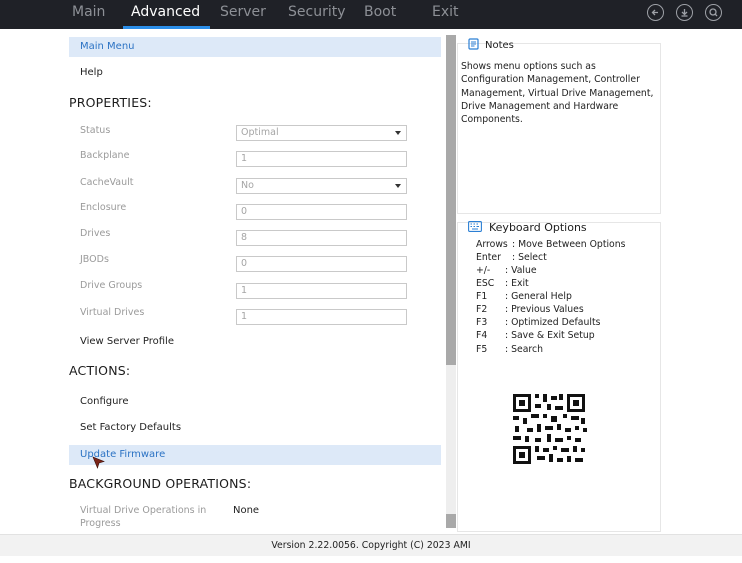 This screenshot has height=563, width=742. I want to click on keyboard-option-key: F4, so click(482, 335).